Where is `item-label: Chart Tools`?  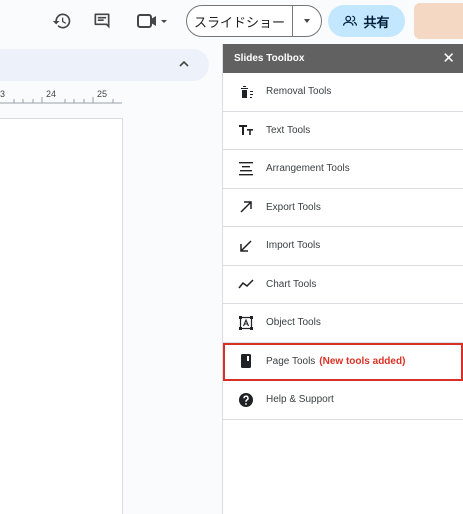 item-label: Chart Tools is located at coordinates (291, 284).